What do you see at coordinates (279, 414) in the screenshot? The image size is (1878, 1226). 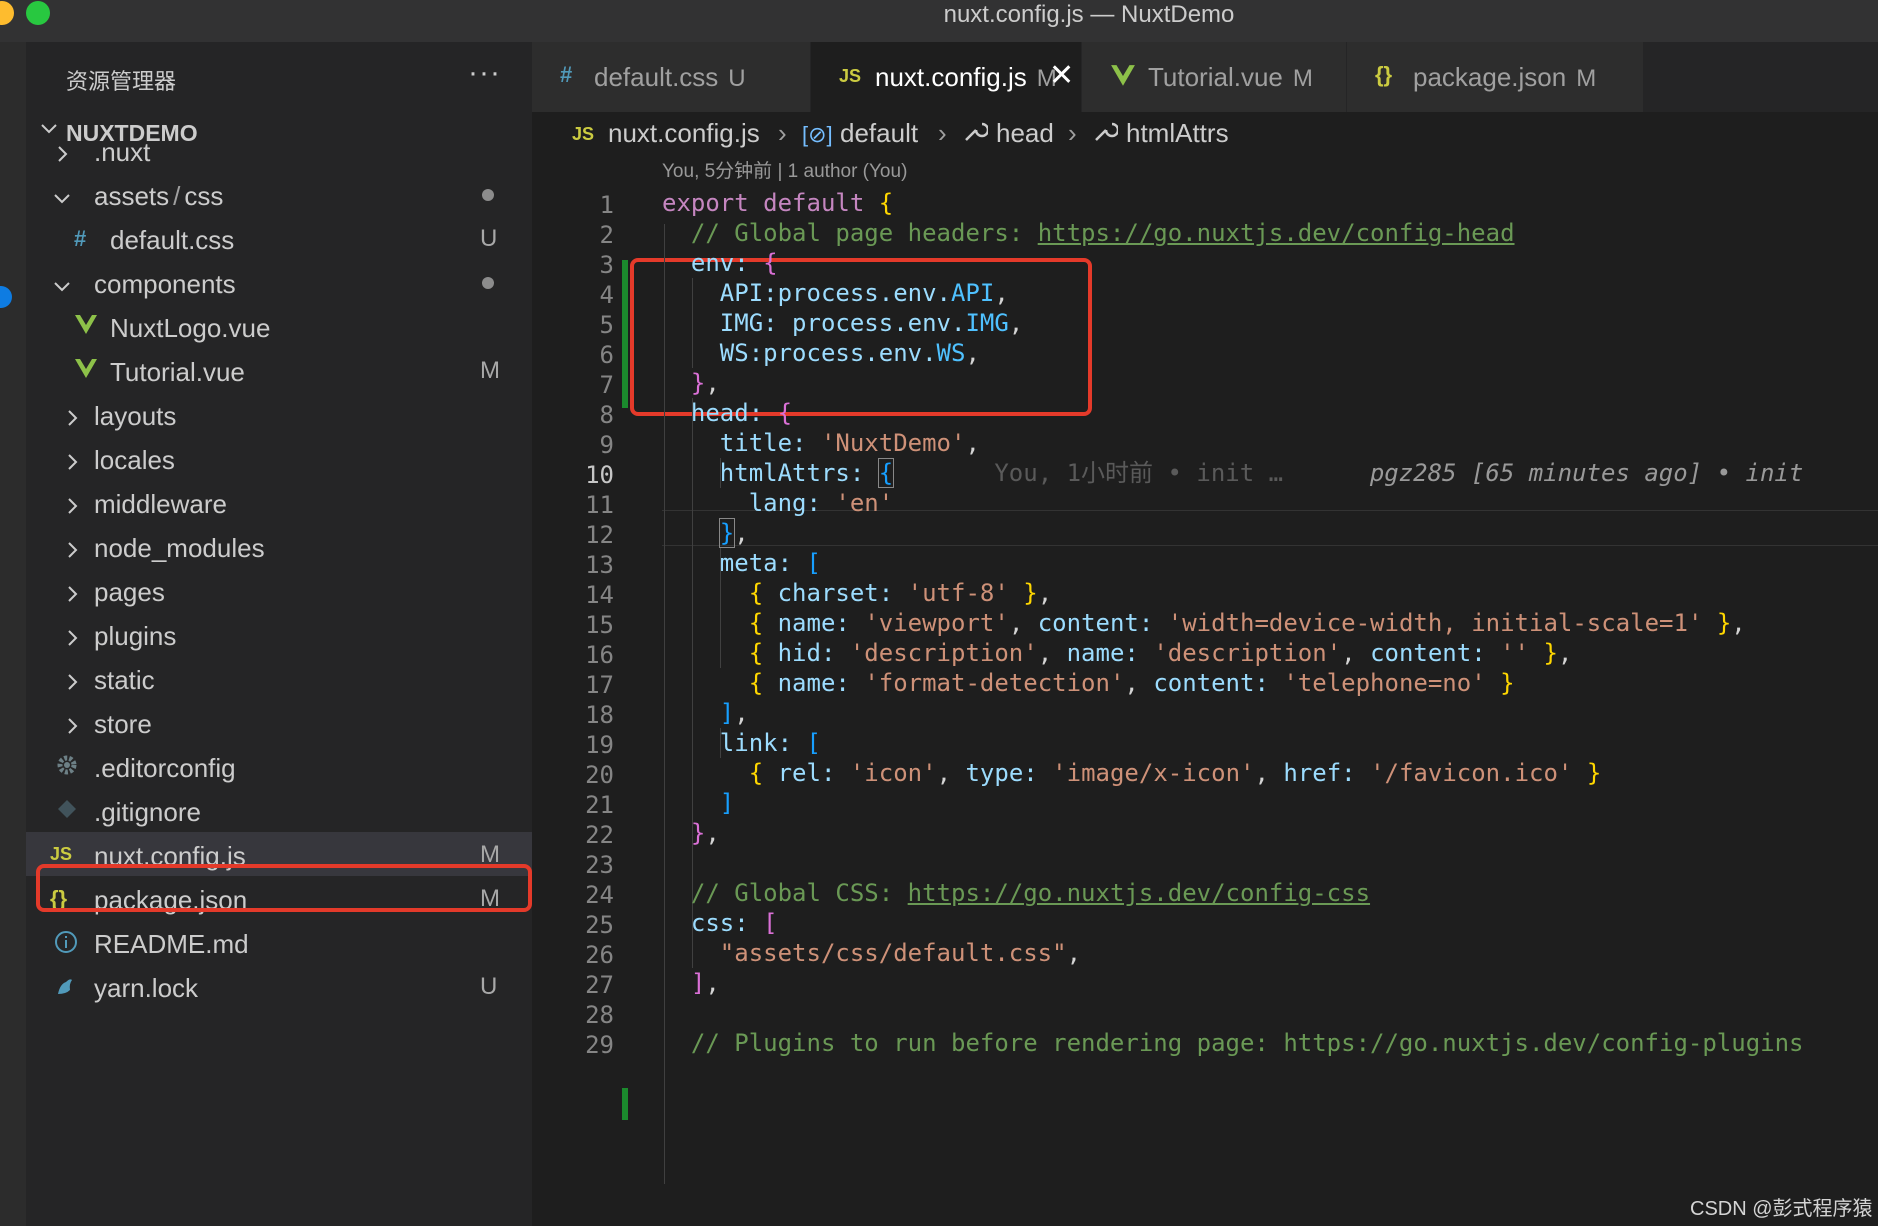 I see `tree-item-layouts: layouts` at bounding box center [279, 414].